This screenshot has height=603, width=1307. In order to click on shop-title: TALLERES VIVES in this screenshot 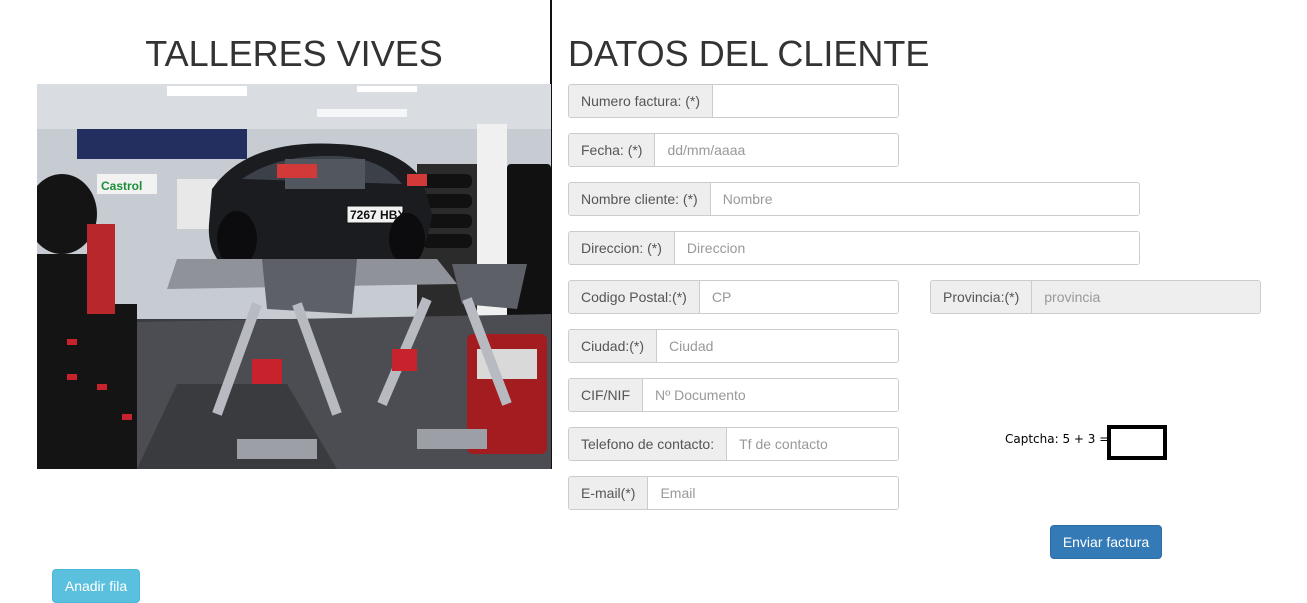, I will do `click(294, 53)`.